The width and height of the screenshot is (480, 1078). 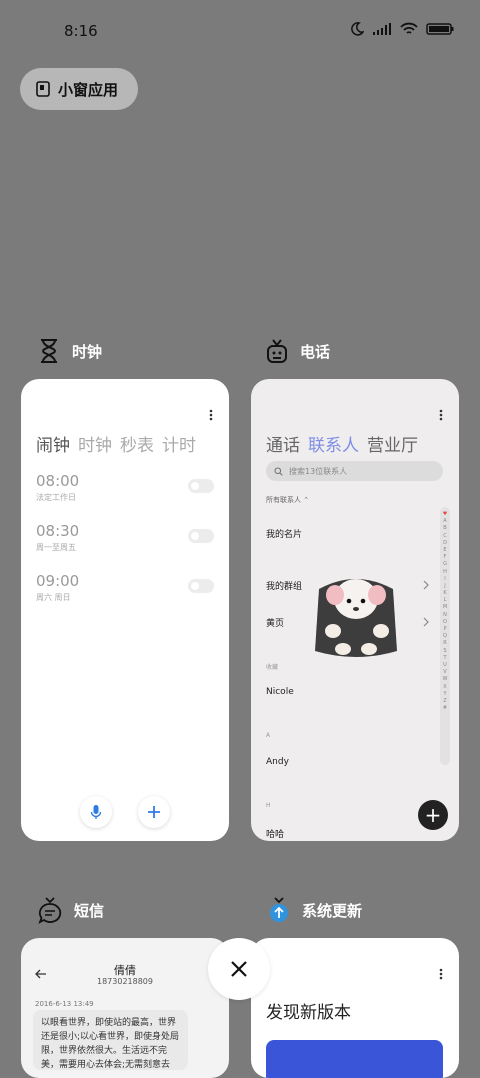 What do you see at coordinates (354, 471) in the screenshot?
I see `contact-search-input: 搜索13位联系人` at bounding box center [354, 471].